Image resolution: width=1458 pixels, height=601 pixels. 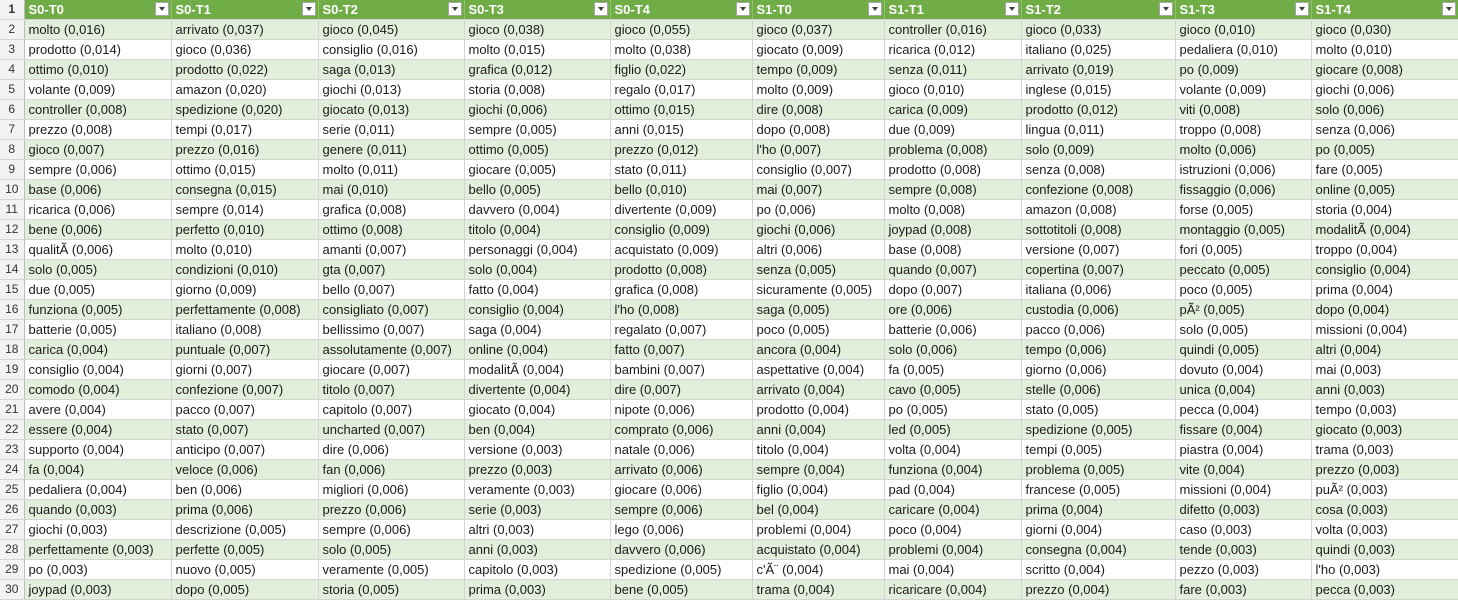 What do you see at coordinates (12, 29) in the screenshot?
I see `row-number: 2` at bounding box center [12, 29].